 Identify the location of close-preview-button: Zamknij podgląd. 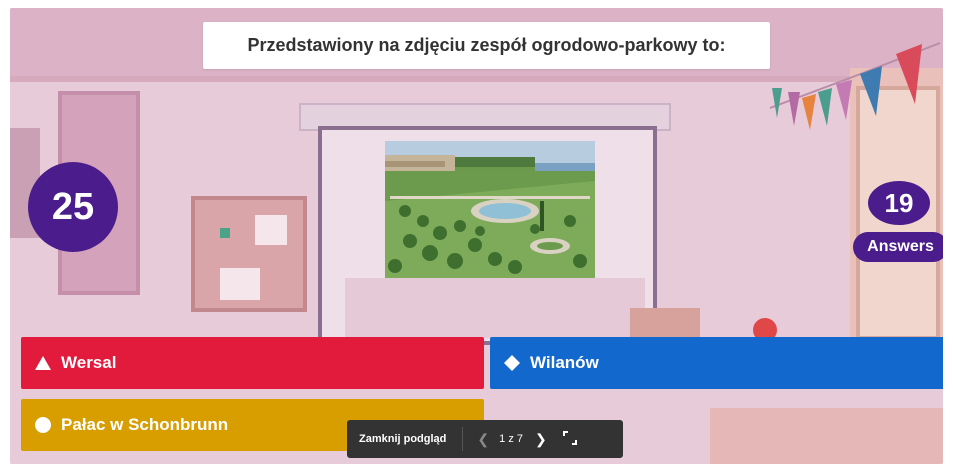
(402, 439).